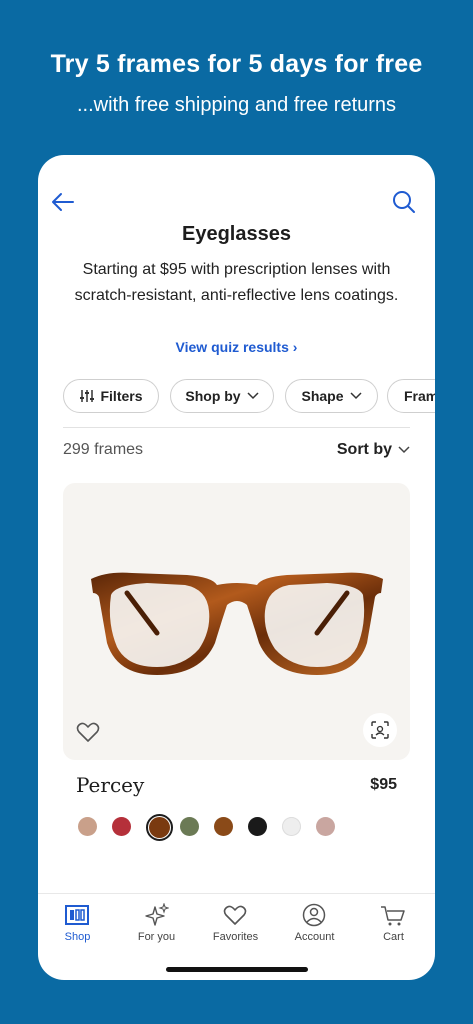 Image resolution: width=473 pixels, height=1024 pixels. Describe the element at coordinates (236, 64) in the screenshot. I see `promo-title: Try 5 frames for 5 days for free` at that location.